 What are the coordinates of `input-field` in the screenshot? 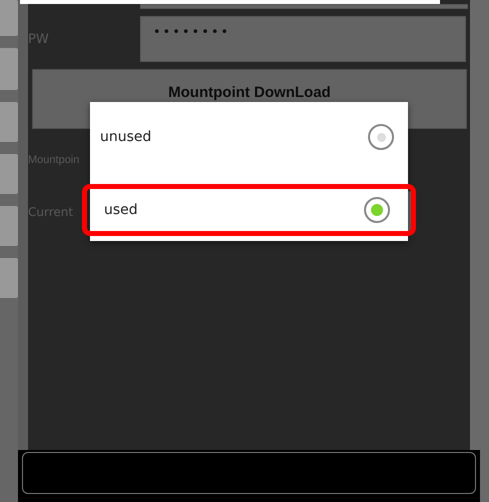 It's located at (304, 6).